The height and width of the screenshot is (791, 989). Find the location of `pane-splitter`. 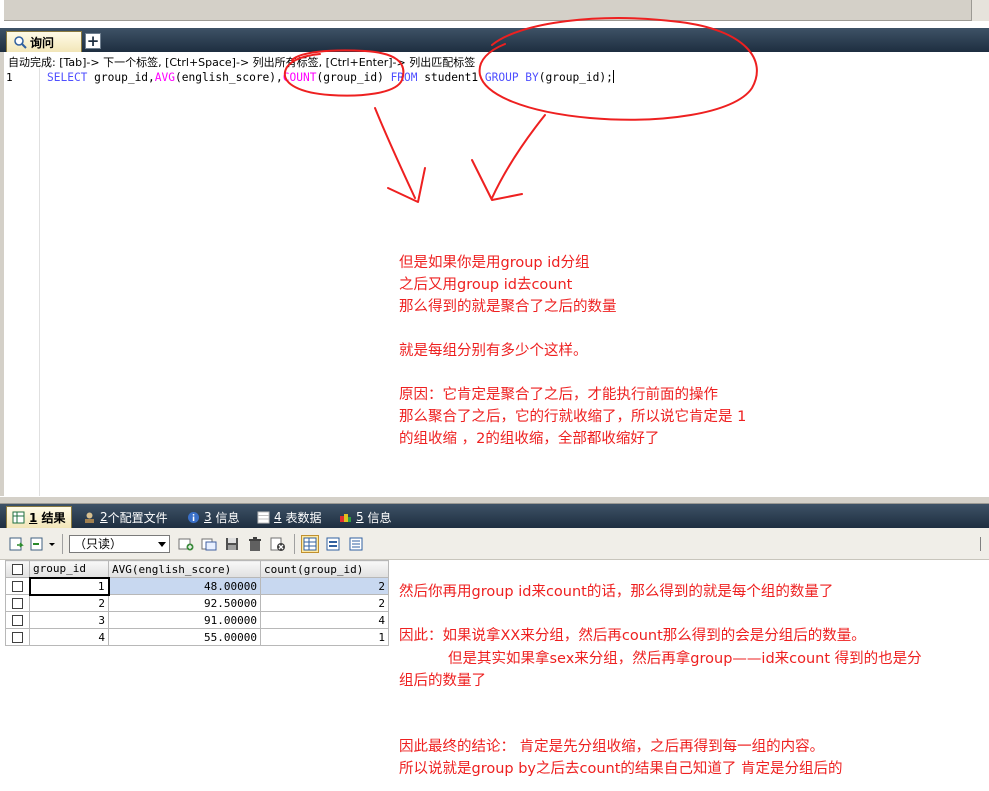

pane-splitter is located at coordinates (494, 500).